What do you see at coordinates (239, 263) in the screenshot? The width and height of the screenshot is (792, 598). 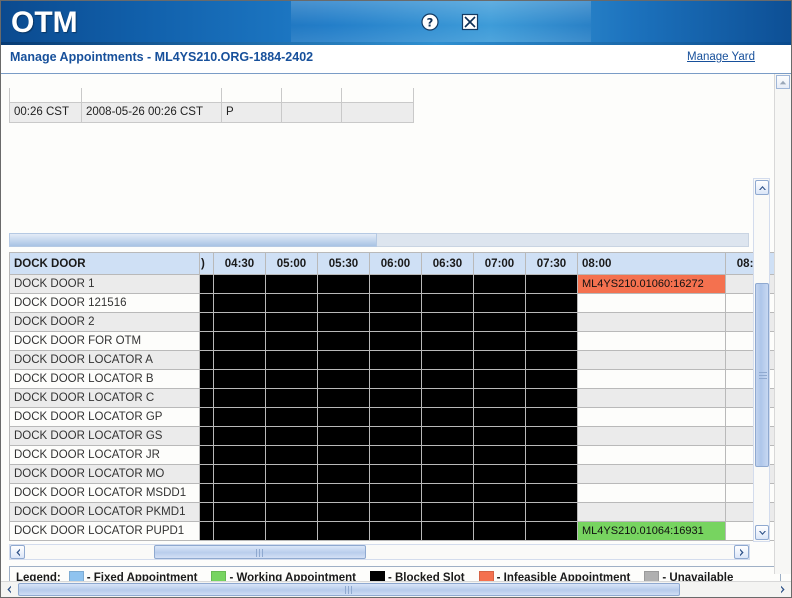 I see `column-header-time-0430: 04:30` at bounding box center [239, 263].